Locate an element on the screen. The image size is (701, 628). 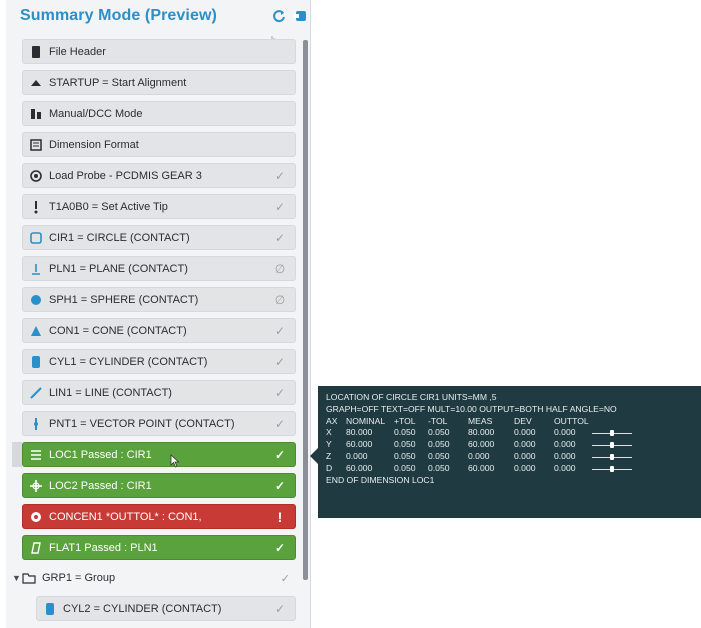
group-child-label: CYL2 = CYLINDER (CONTACT) is located at coordinates (142, 608).